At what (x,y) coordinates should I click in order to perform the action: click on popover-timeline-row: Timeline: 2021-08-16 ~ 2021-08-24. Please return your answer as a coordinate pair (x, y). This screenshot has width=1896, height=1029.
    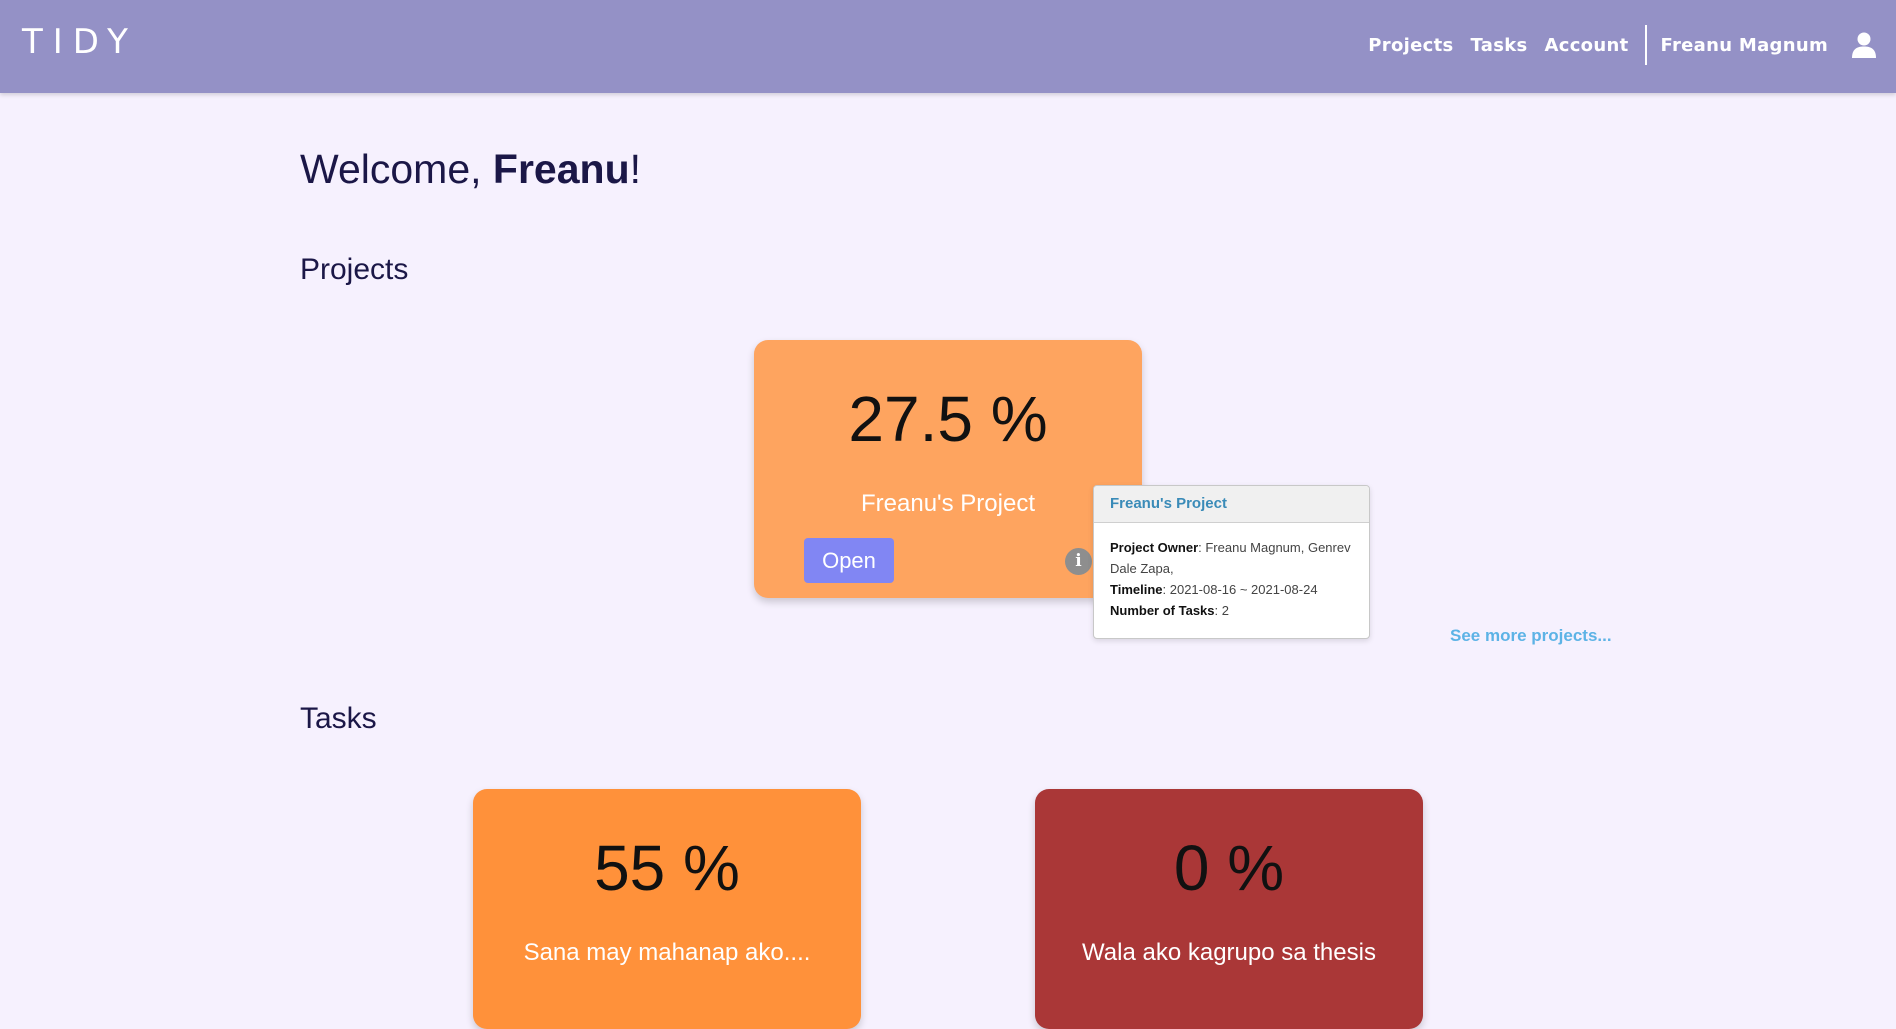
    Looking at the image, I should click on (1231, 589).